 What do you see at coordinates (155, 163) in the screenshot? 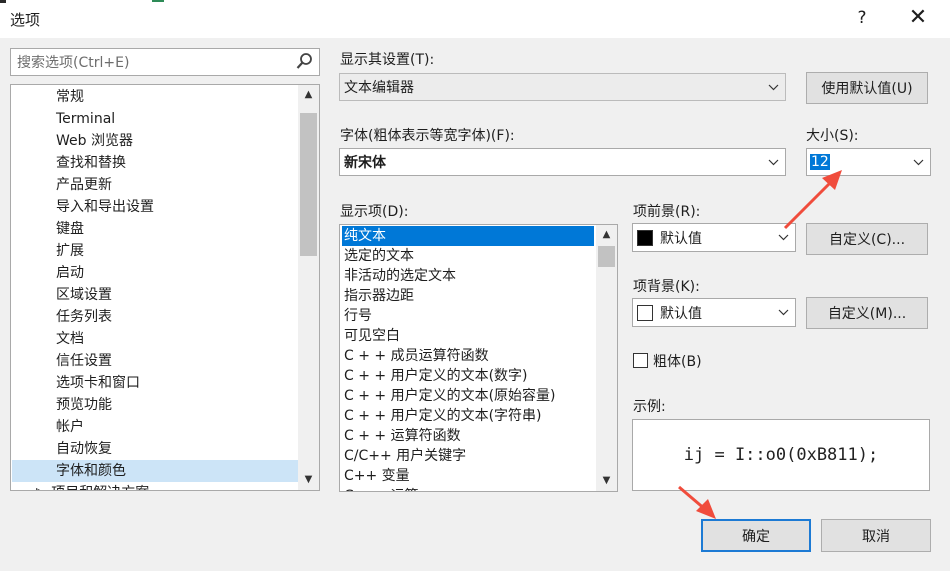
I see `tree-item: 查找和替换` at bounding box center [155, 163].